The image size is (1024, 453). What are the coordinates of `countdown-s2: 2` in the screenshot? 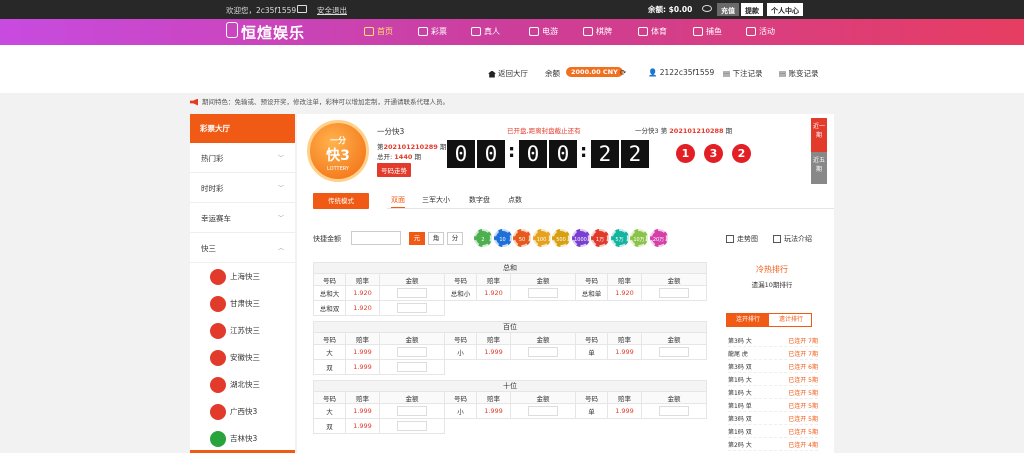 It's located at (635, 154).